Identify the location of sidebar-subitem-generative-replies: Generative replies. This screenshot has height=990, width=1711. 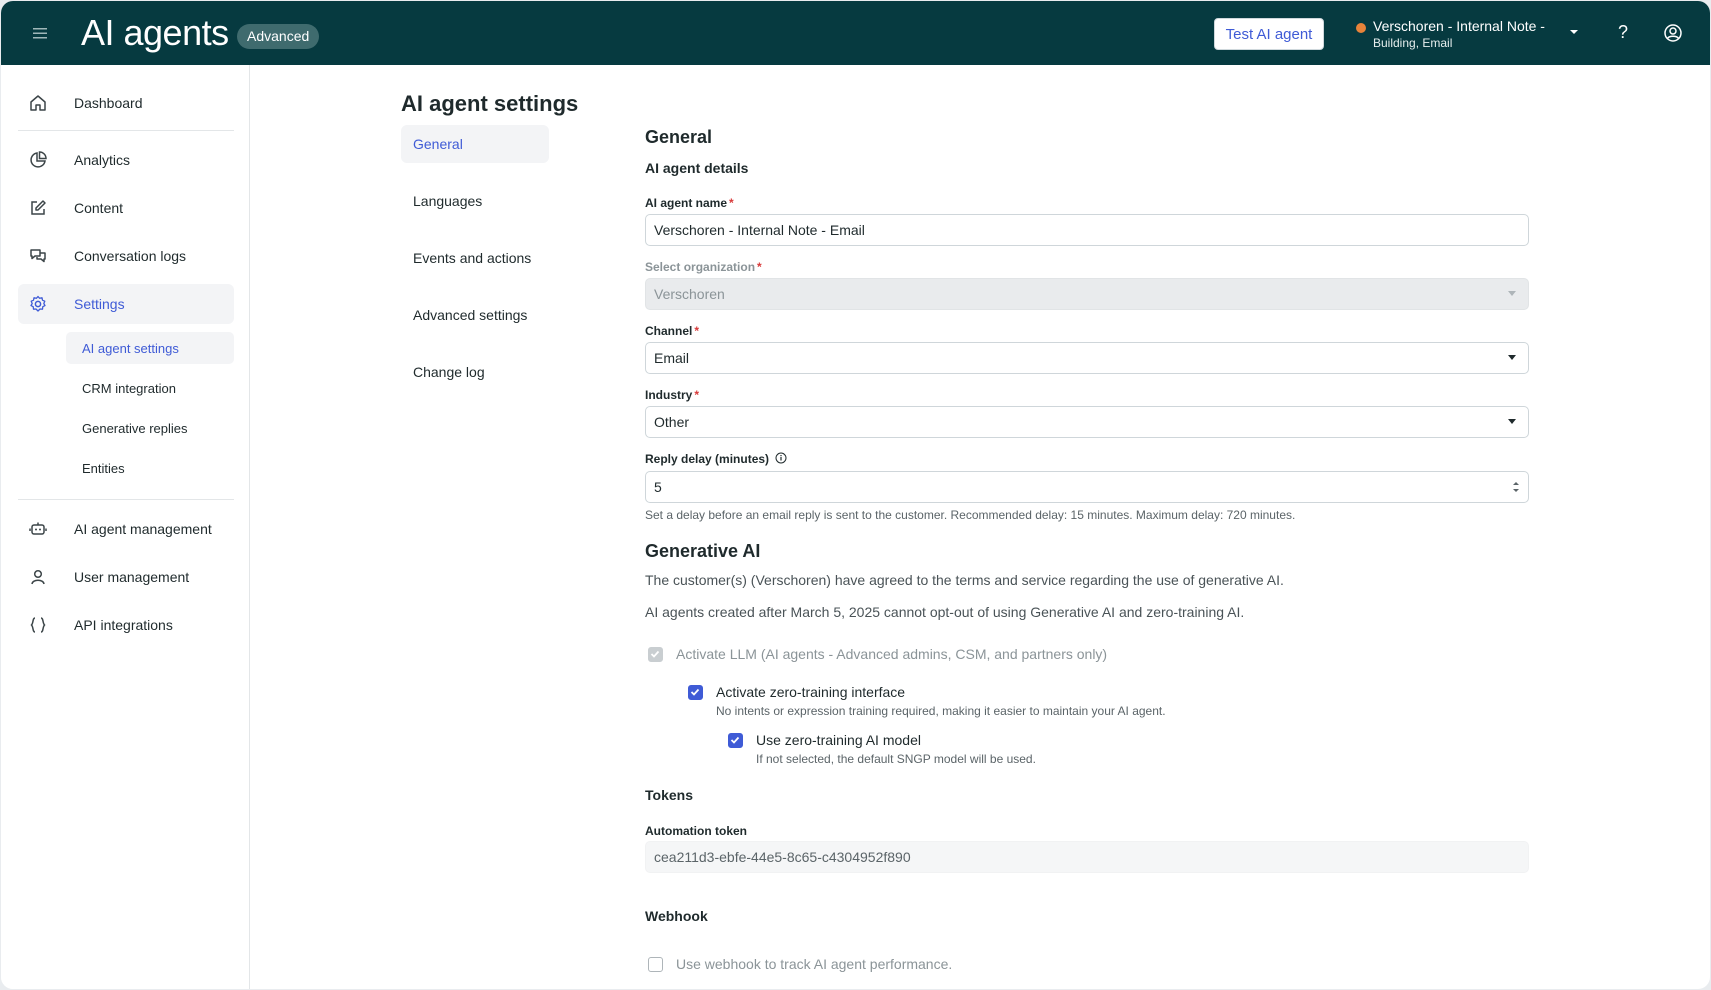
(150, 428).